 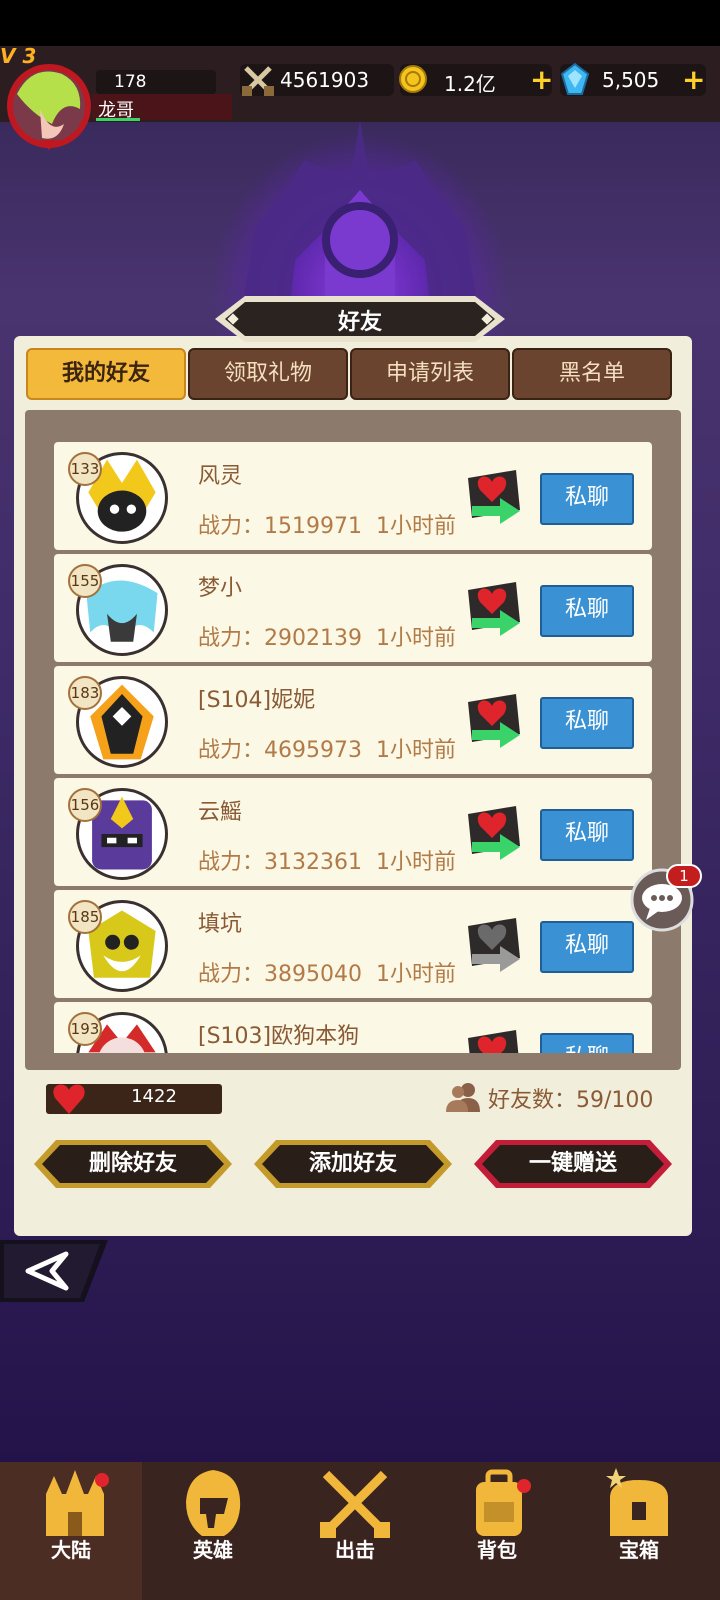 I want to click on gem-icon, so click(x=575, y=78).